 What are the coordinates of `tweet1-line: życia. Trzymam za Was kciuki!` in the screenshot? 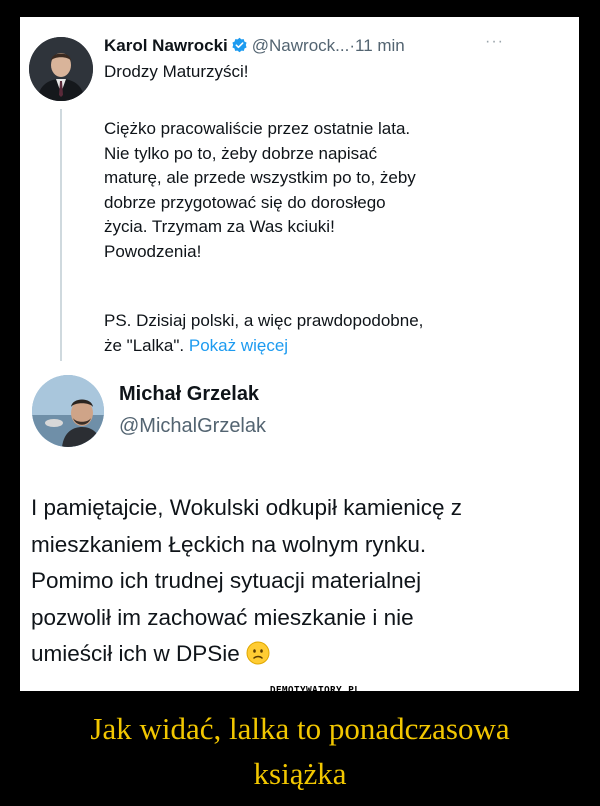 It's located at (219, 227).